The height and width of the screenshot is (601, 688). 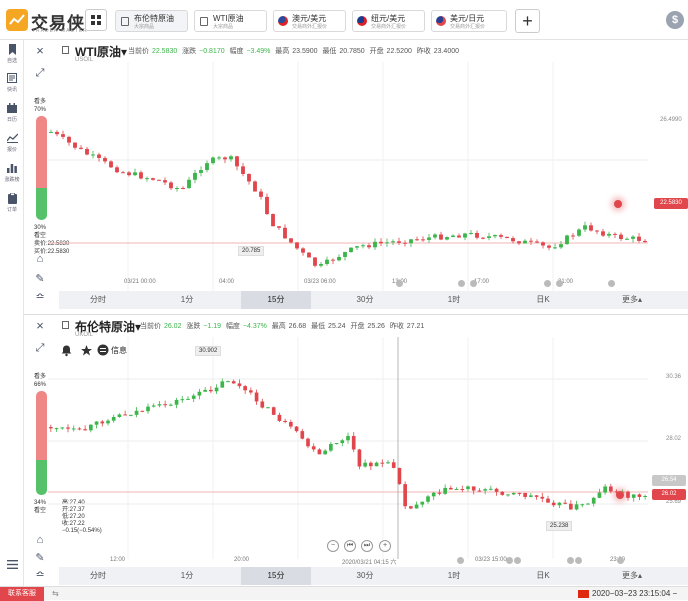 I want to click on current-price-tag: 26.02, so click(x=669, y=494).